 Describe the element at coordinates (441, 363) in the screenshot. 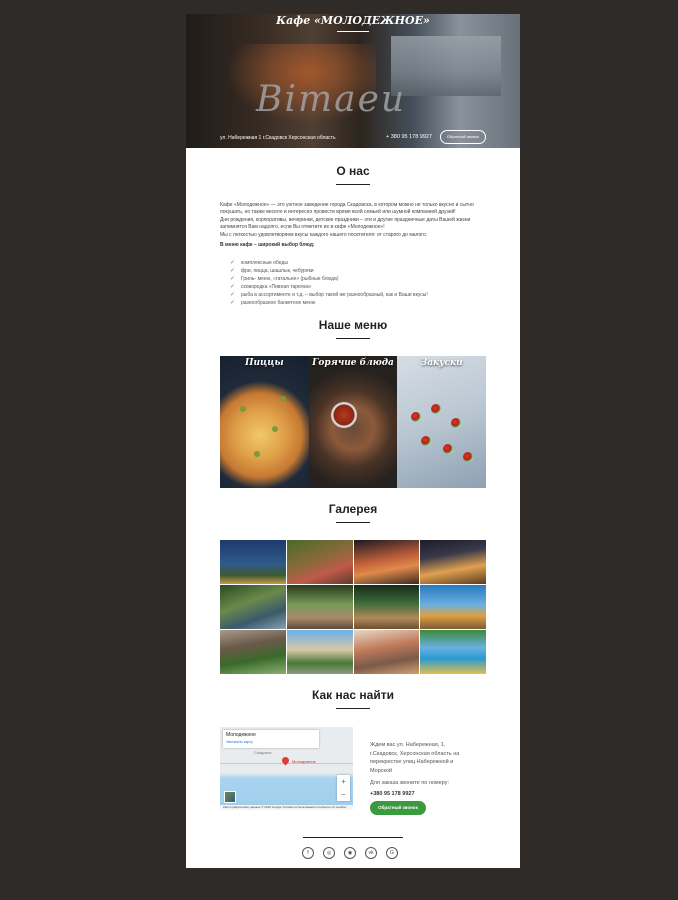

I see `menu-card-label: Закуски` at that location.